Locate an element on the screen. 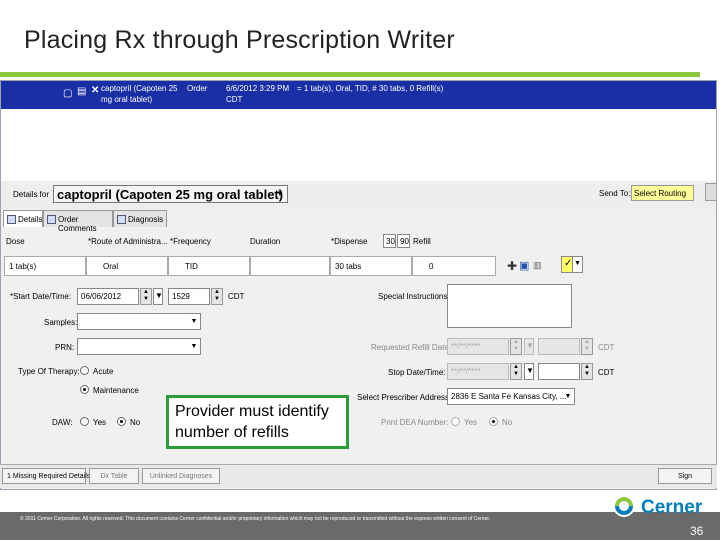 The image size is (720, 540). stop-date-input: **/**/**** is located at coordinates (478, 371).